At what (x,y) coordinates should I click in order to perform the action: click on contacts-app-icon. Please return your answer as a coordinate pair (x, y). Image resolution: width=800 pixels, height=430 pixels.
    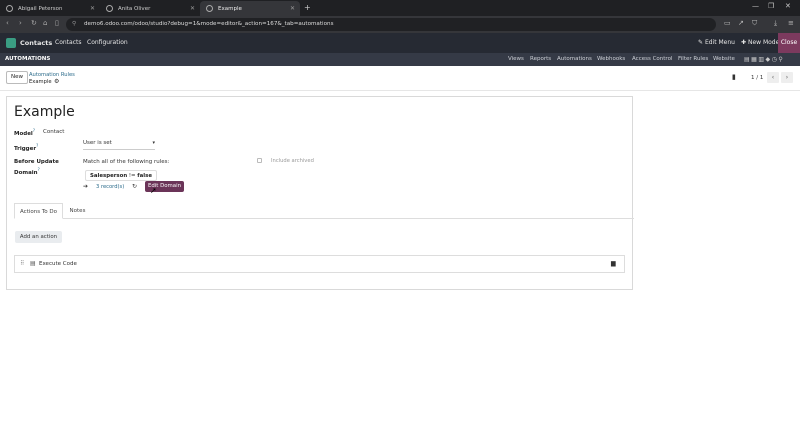
    Looking at the image, I should click on (11, 43).